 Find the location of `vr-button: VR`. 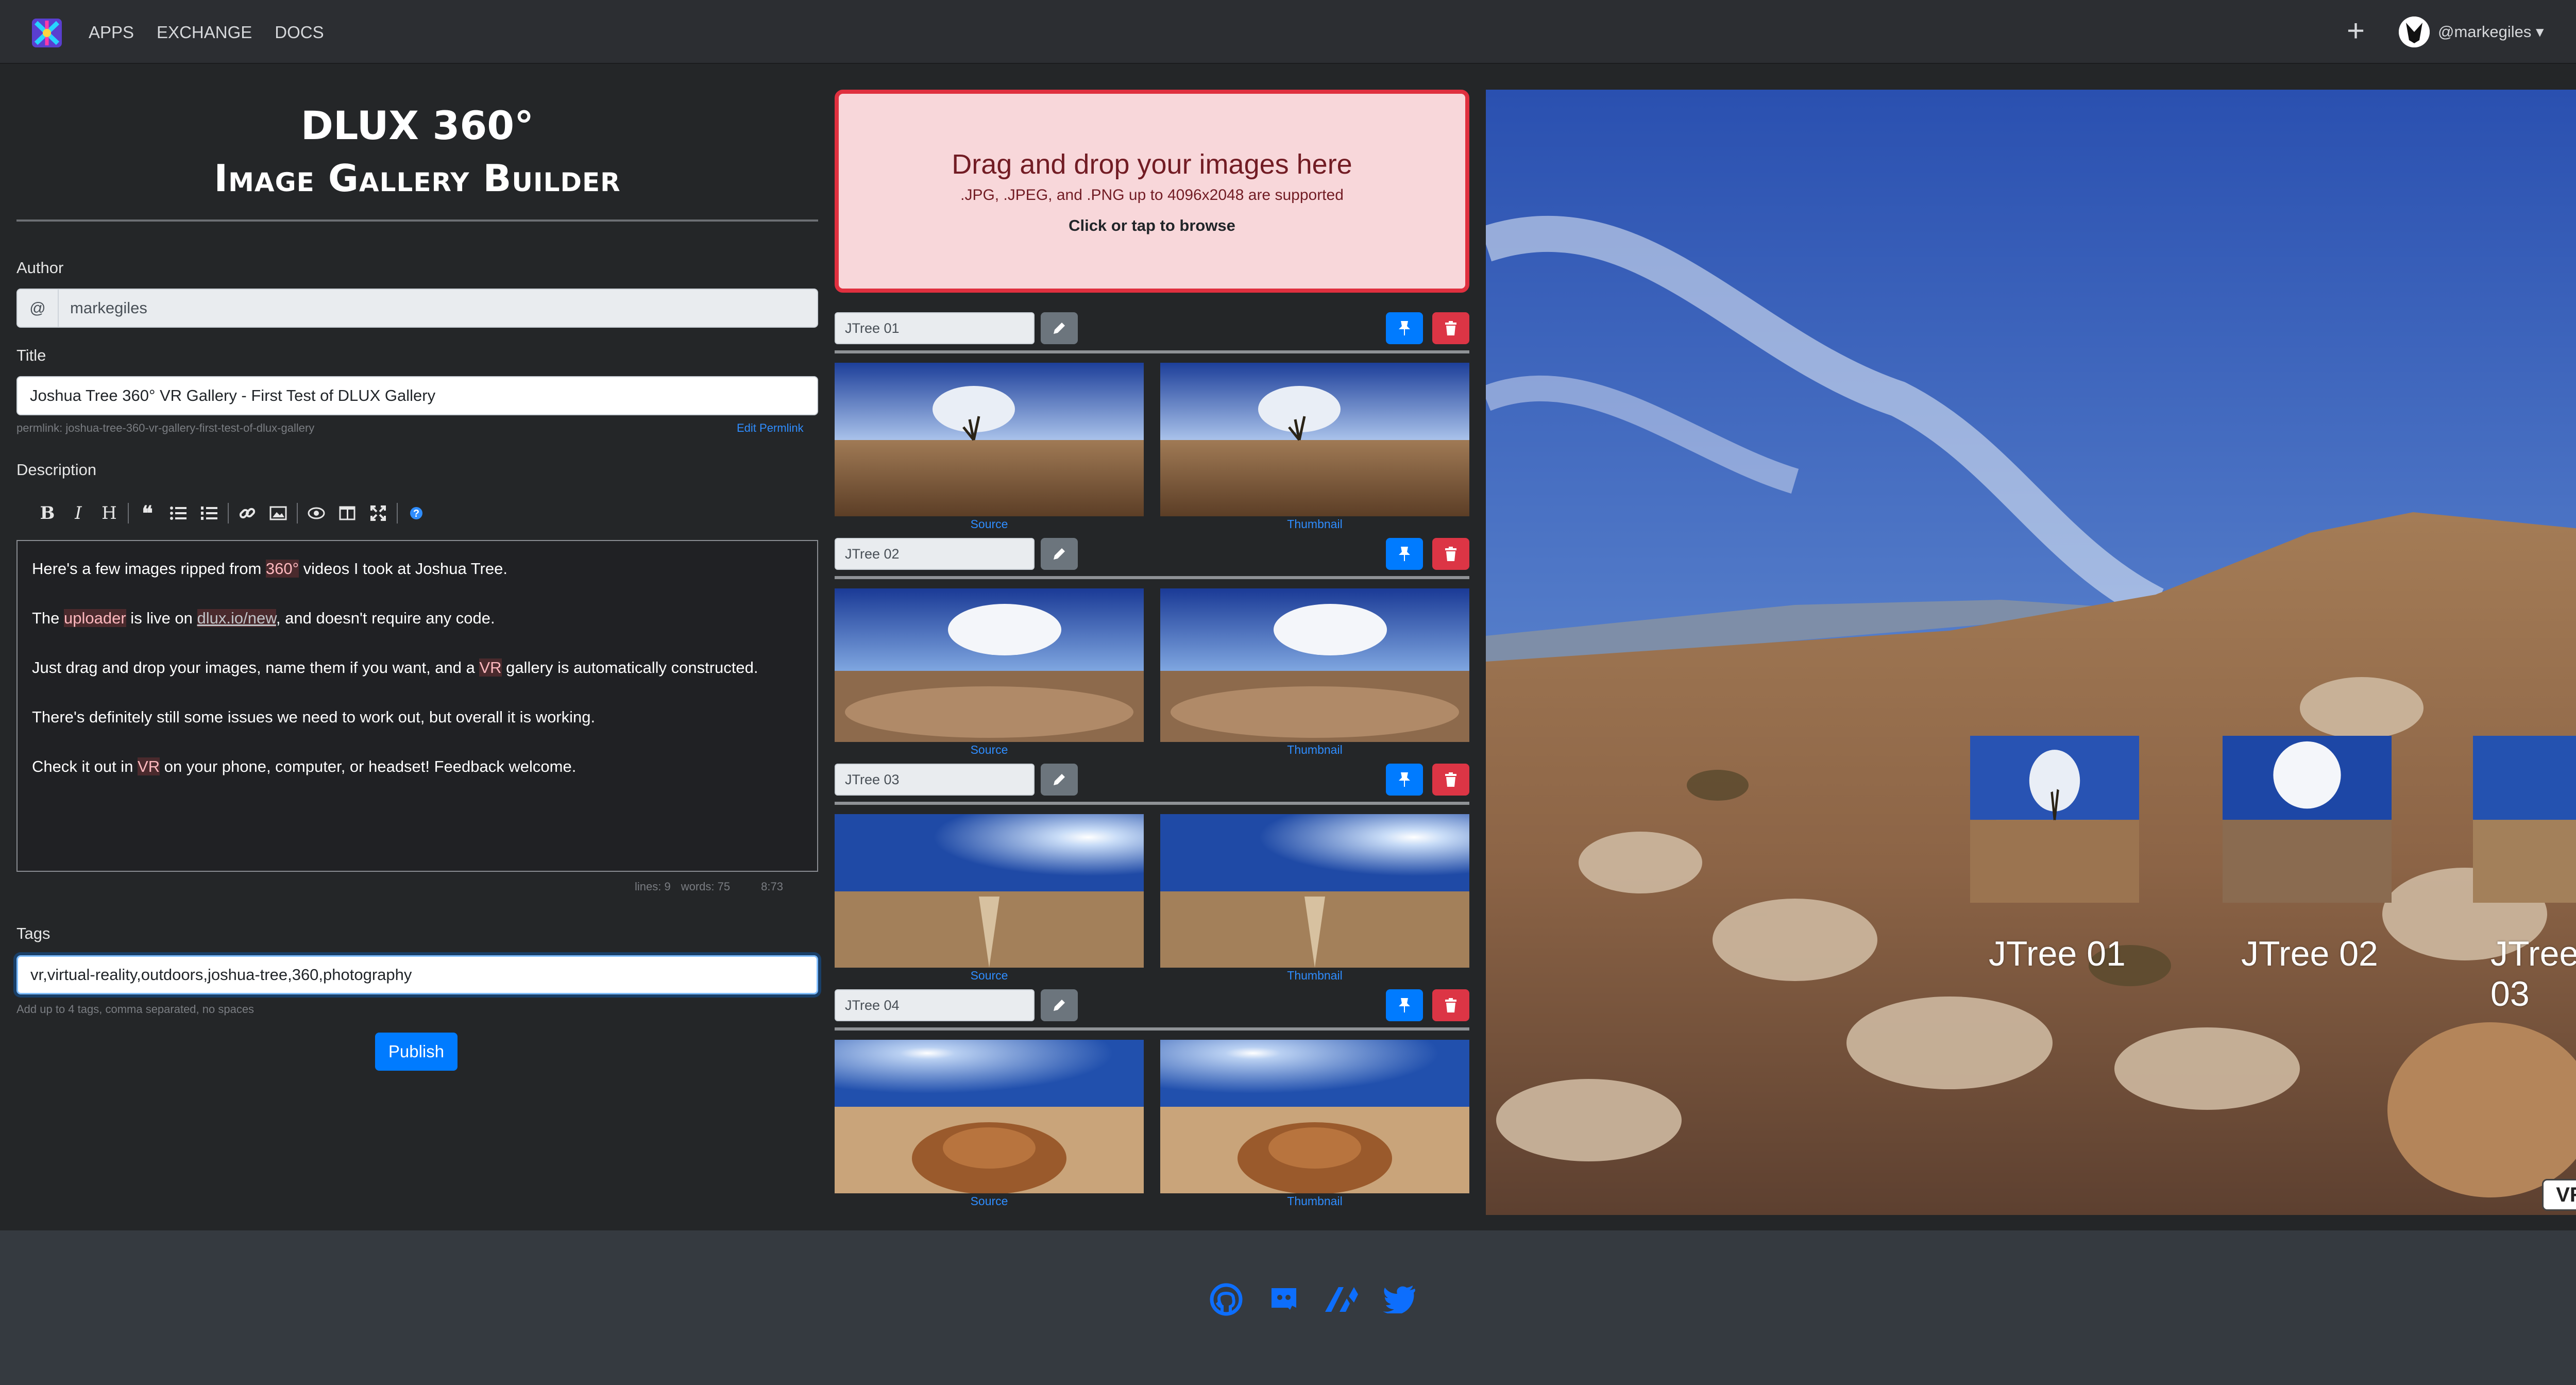

vr-button: VR is located at coordinates (2559, 1195).